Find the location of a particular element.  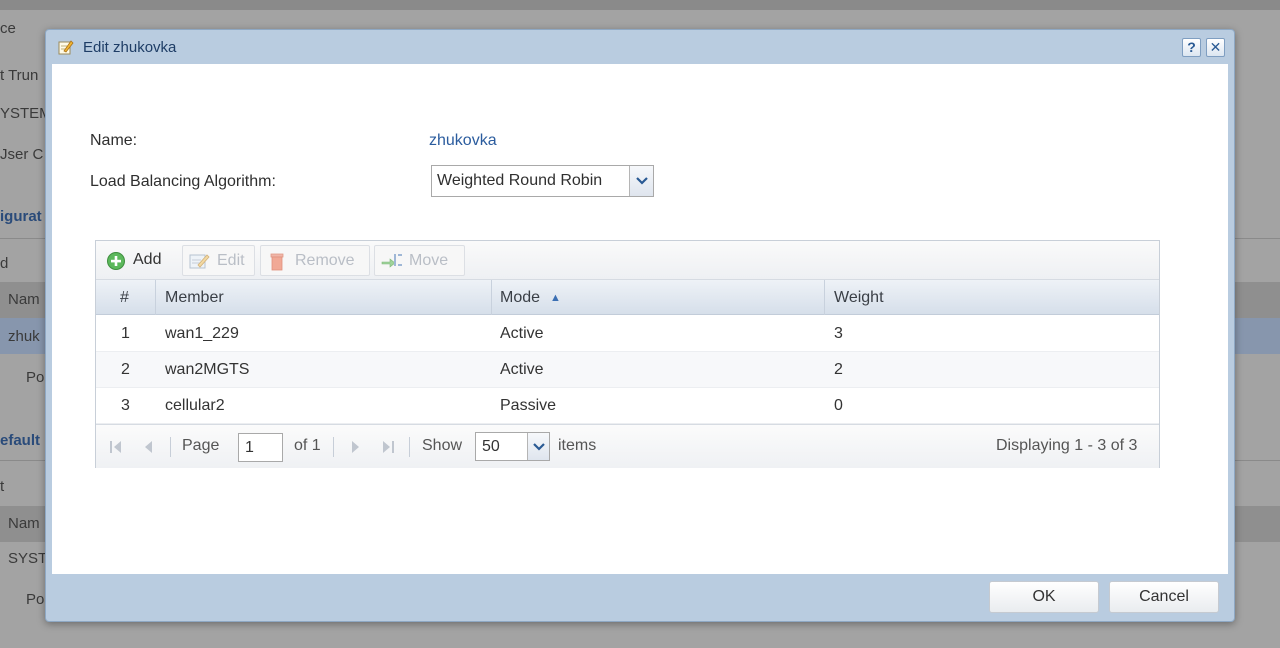

algorithm-label: Load Balancing Algorithm: is located at coordinates (183, 181).